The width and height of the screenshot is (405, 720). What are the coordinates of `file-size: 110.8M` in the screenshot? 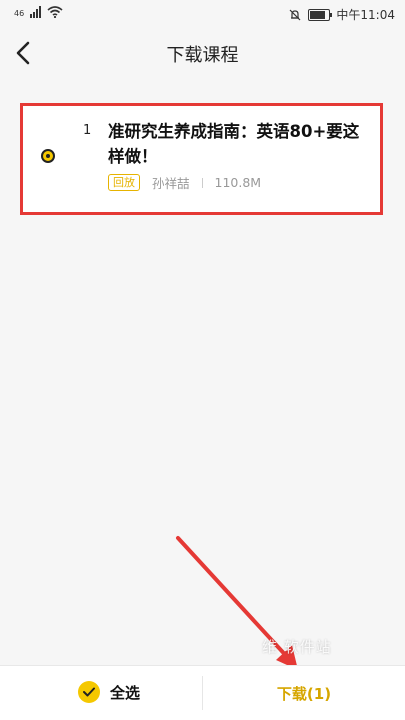 It's located at (238, 182).